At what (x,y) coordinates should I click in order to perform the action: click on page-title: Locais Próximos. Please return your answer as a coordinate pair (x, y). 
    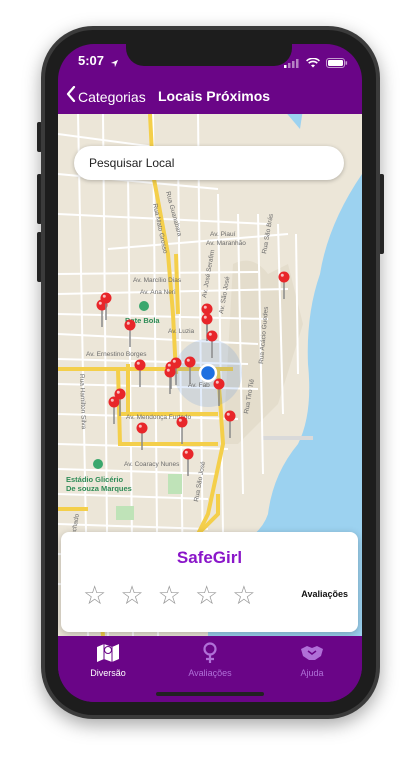
    Looking at the image, I should click on (214, 96).